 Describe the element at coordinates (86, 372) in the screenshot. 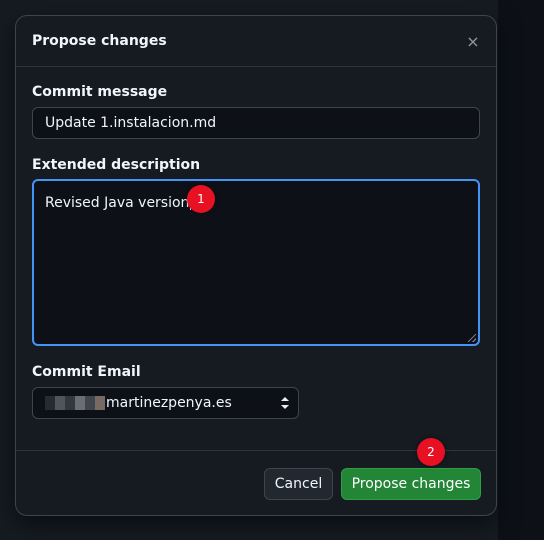

I see `commit-email-label: Commit Email` at that location.